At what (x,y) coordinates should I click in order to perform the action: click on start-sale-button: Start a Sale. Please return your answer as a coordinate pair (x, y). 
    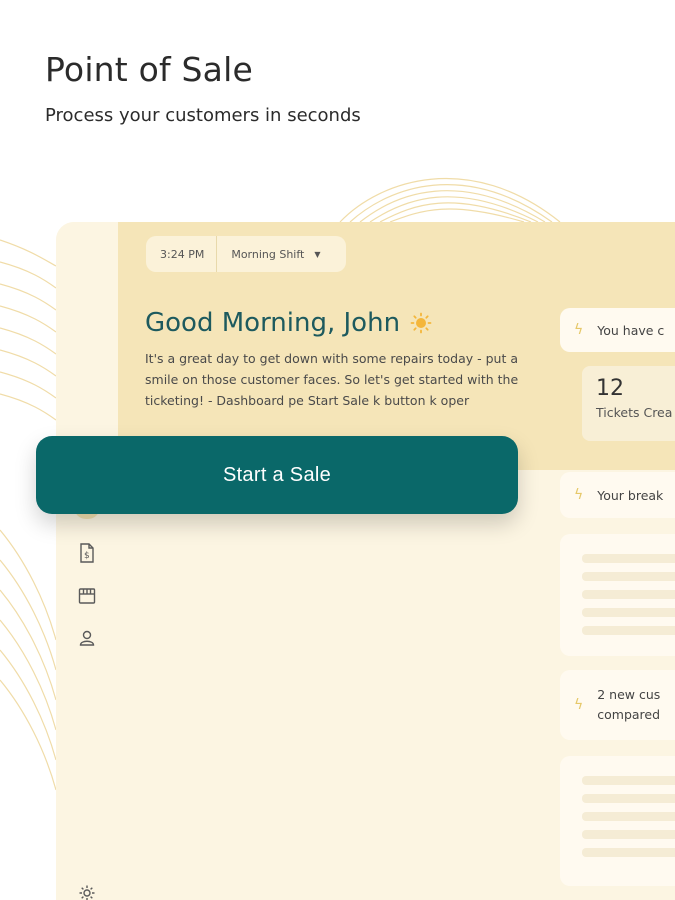
    Looking at the image, I should click on (277, 475).